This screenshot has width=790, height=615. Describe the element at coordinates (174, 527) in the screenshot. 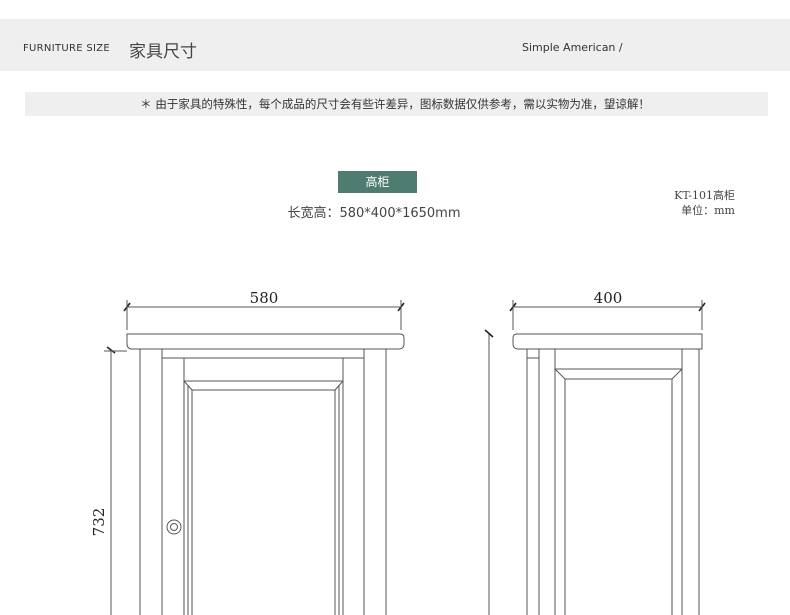

I see `door-knob-icon` at that location.